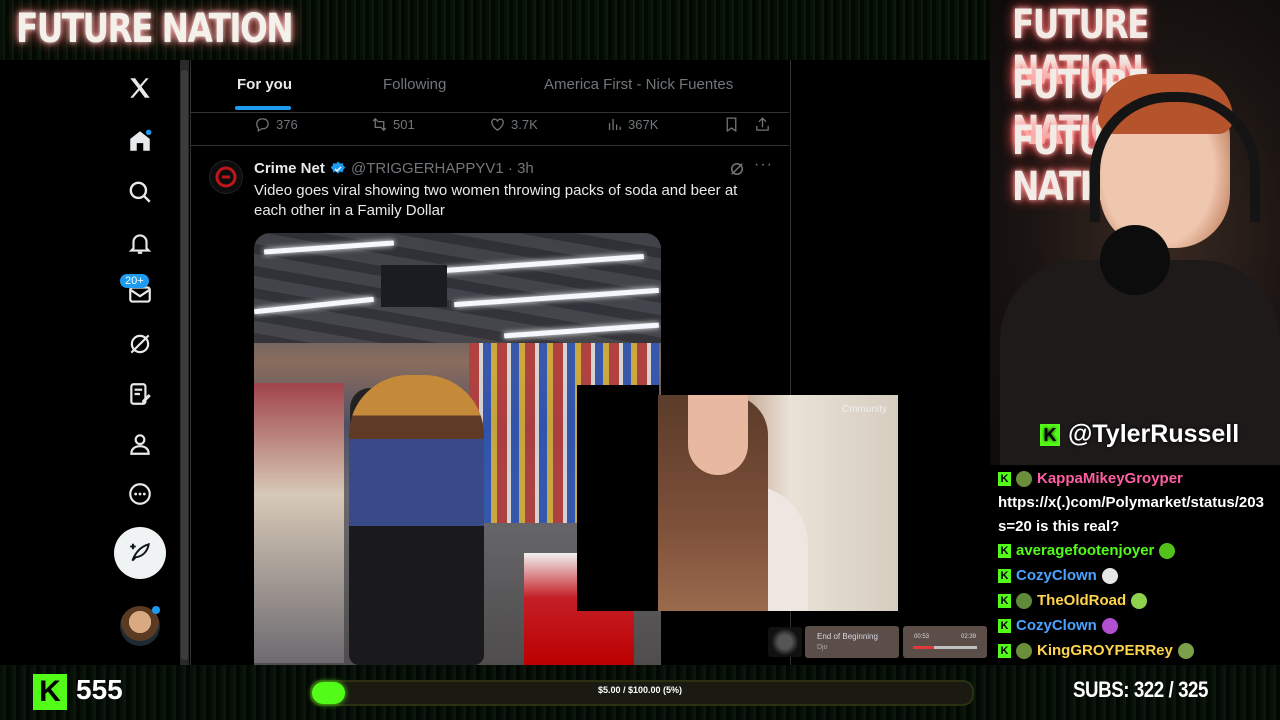 This screenshot has height=720, width=1280. What do you see at coordinates (1081, 600) in the screenshot?
I see `chat-username: TheOldRoad` at bounding box center [1081, 600].